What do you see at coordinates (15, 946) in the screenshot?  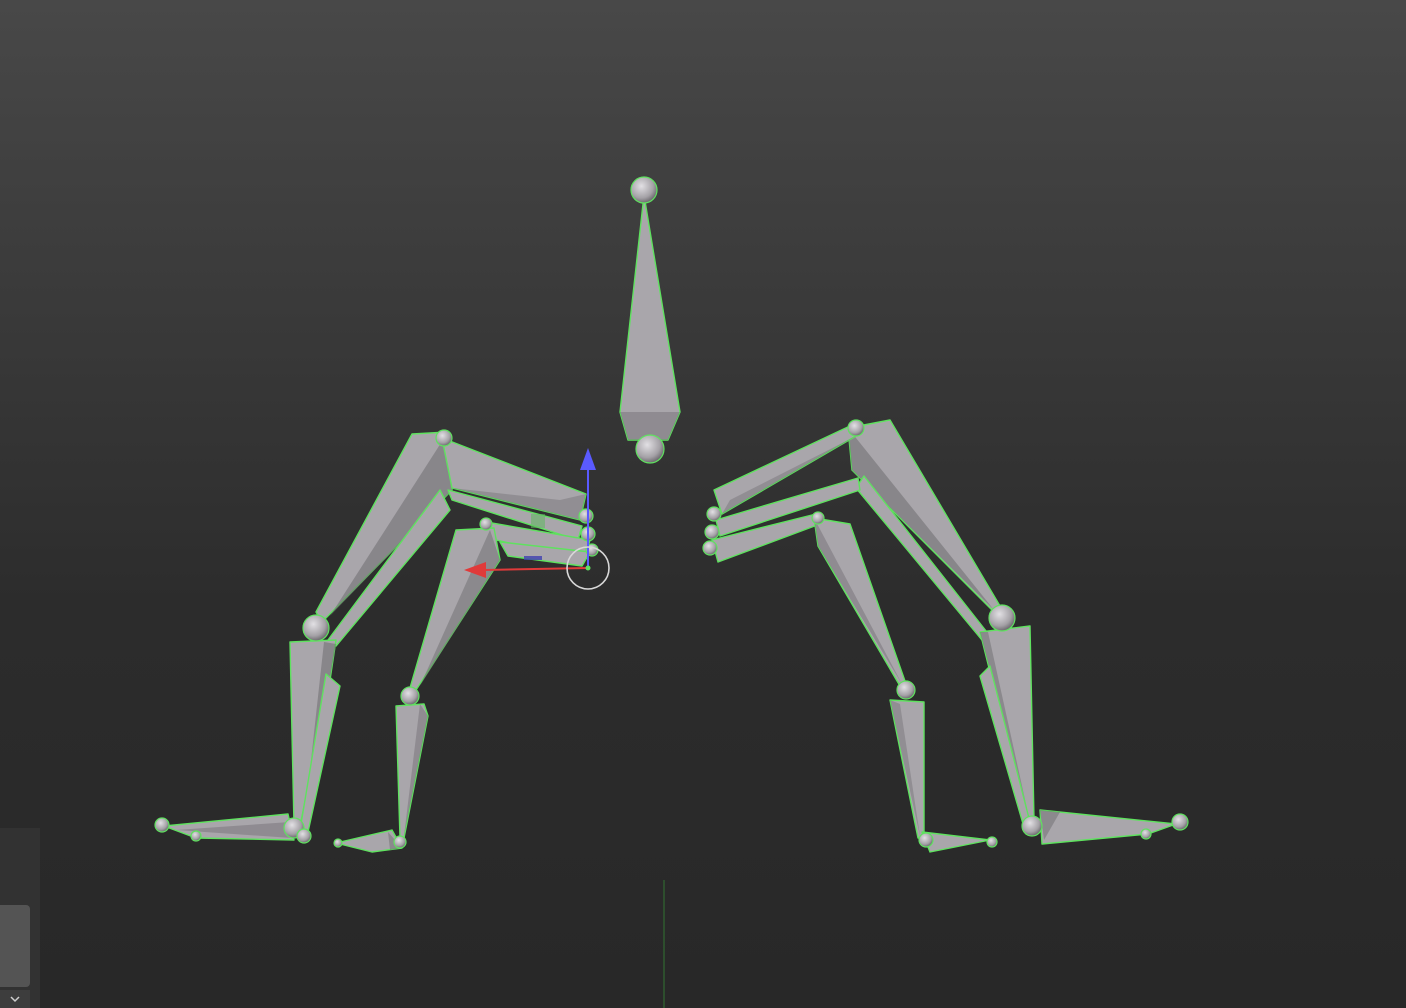 I see `side-panel-tab` at bounding box center [15, 946].